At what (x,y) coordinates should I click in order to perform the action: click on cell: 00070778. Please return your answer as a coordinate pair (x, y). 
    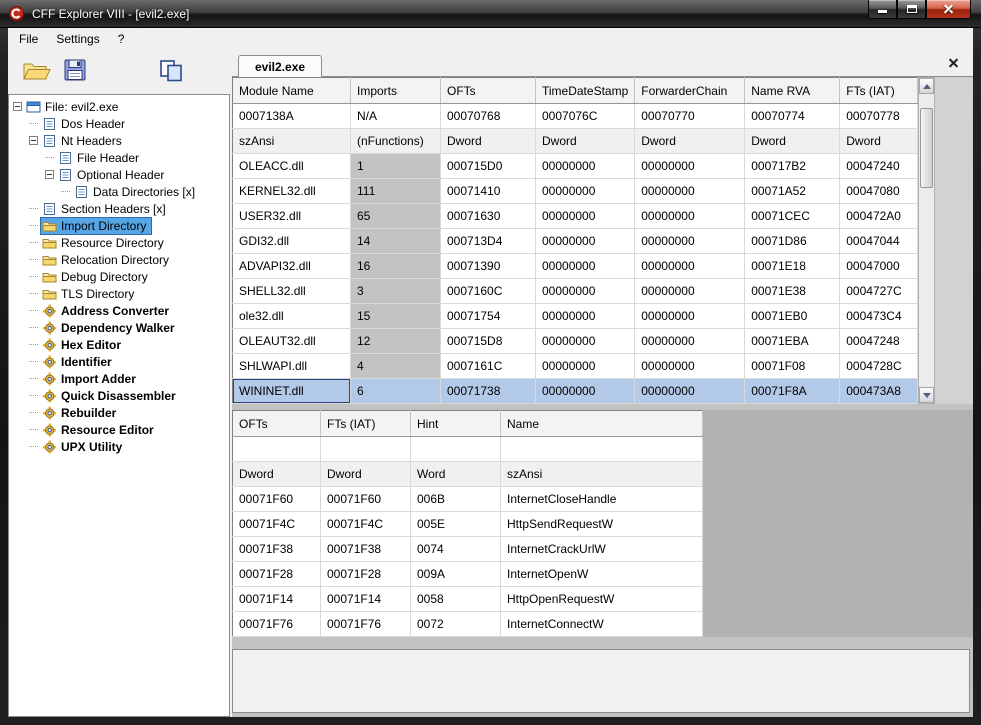
    Looking at the image, I should click on (879, 116).